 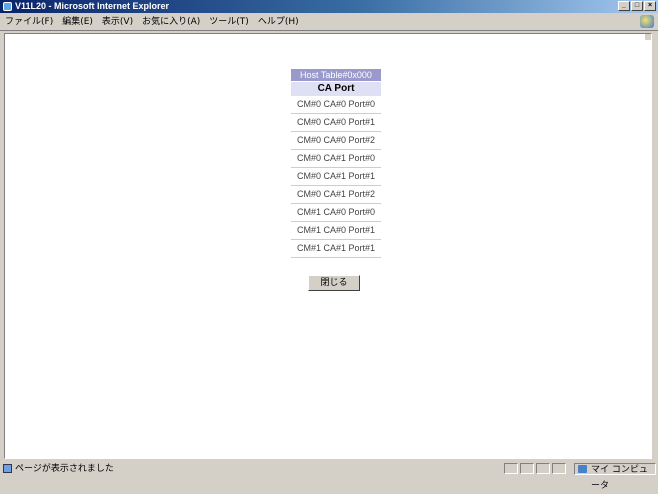 What do you see at coordinates (336, 159) in the screenshot?
I see `table-row: CM#0 CA#1 Port#0` at bounding box center [336, 159].